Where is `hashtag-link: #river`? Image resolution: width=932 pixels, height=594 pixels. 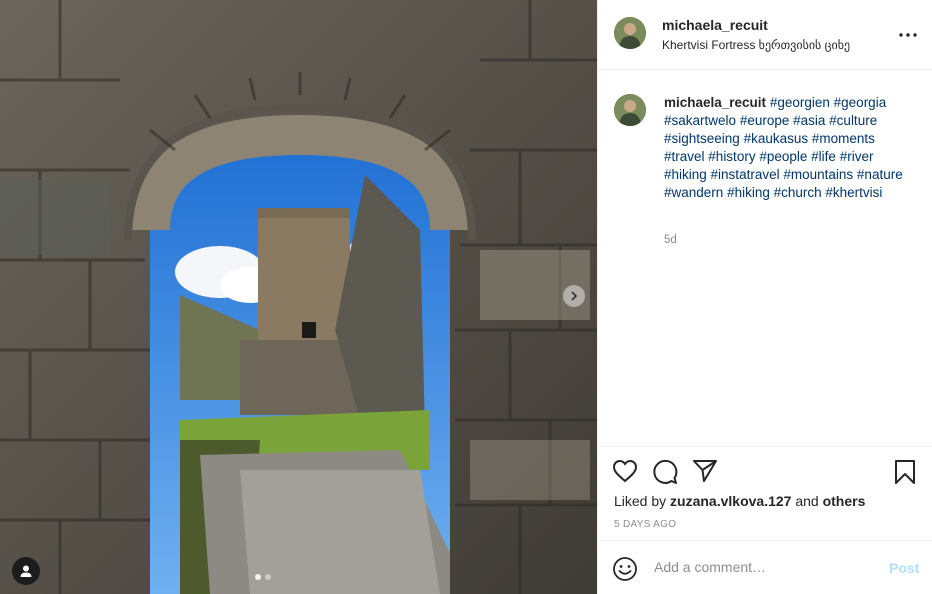
hashtag-link: #river is located at coordinates (857, 156).